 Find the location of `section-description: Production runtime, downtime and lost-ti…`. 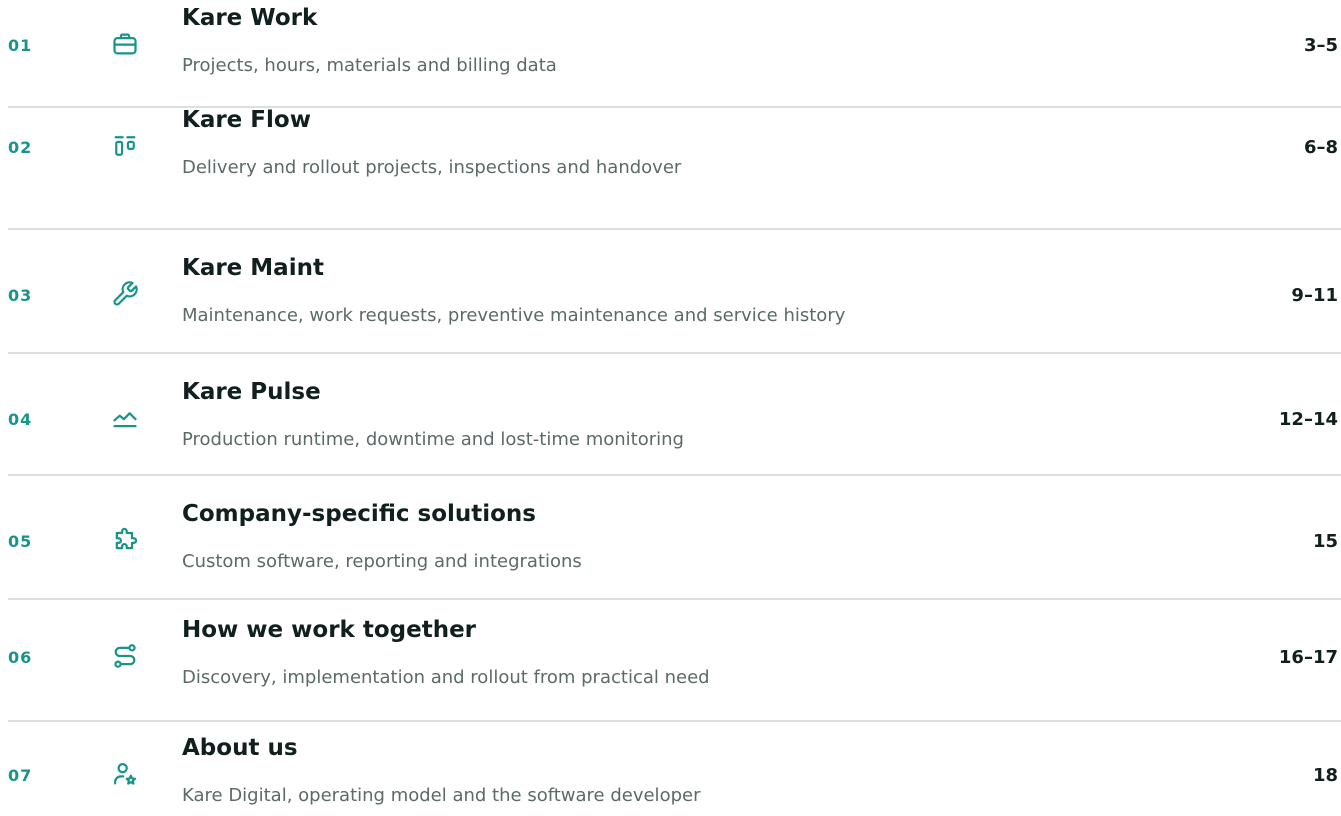

section-description: Production runtime, downtime and lost-ti… is located at coordinates (433, 439).